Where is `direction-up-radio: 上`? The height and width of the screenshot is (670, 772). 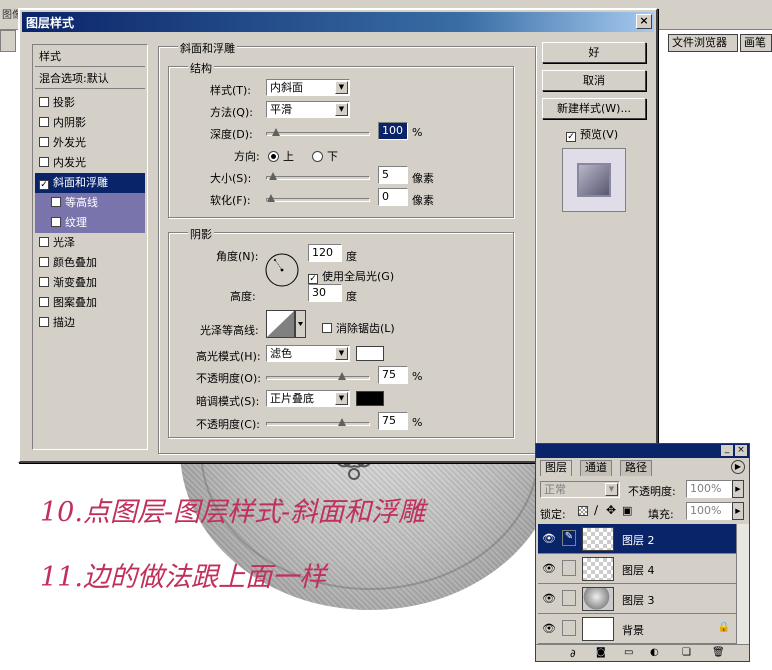
direction-up-radio: 上 is located at coordinates (281, 156).